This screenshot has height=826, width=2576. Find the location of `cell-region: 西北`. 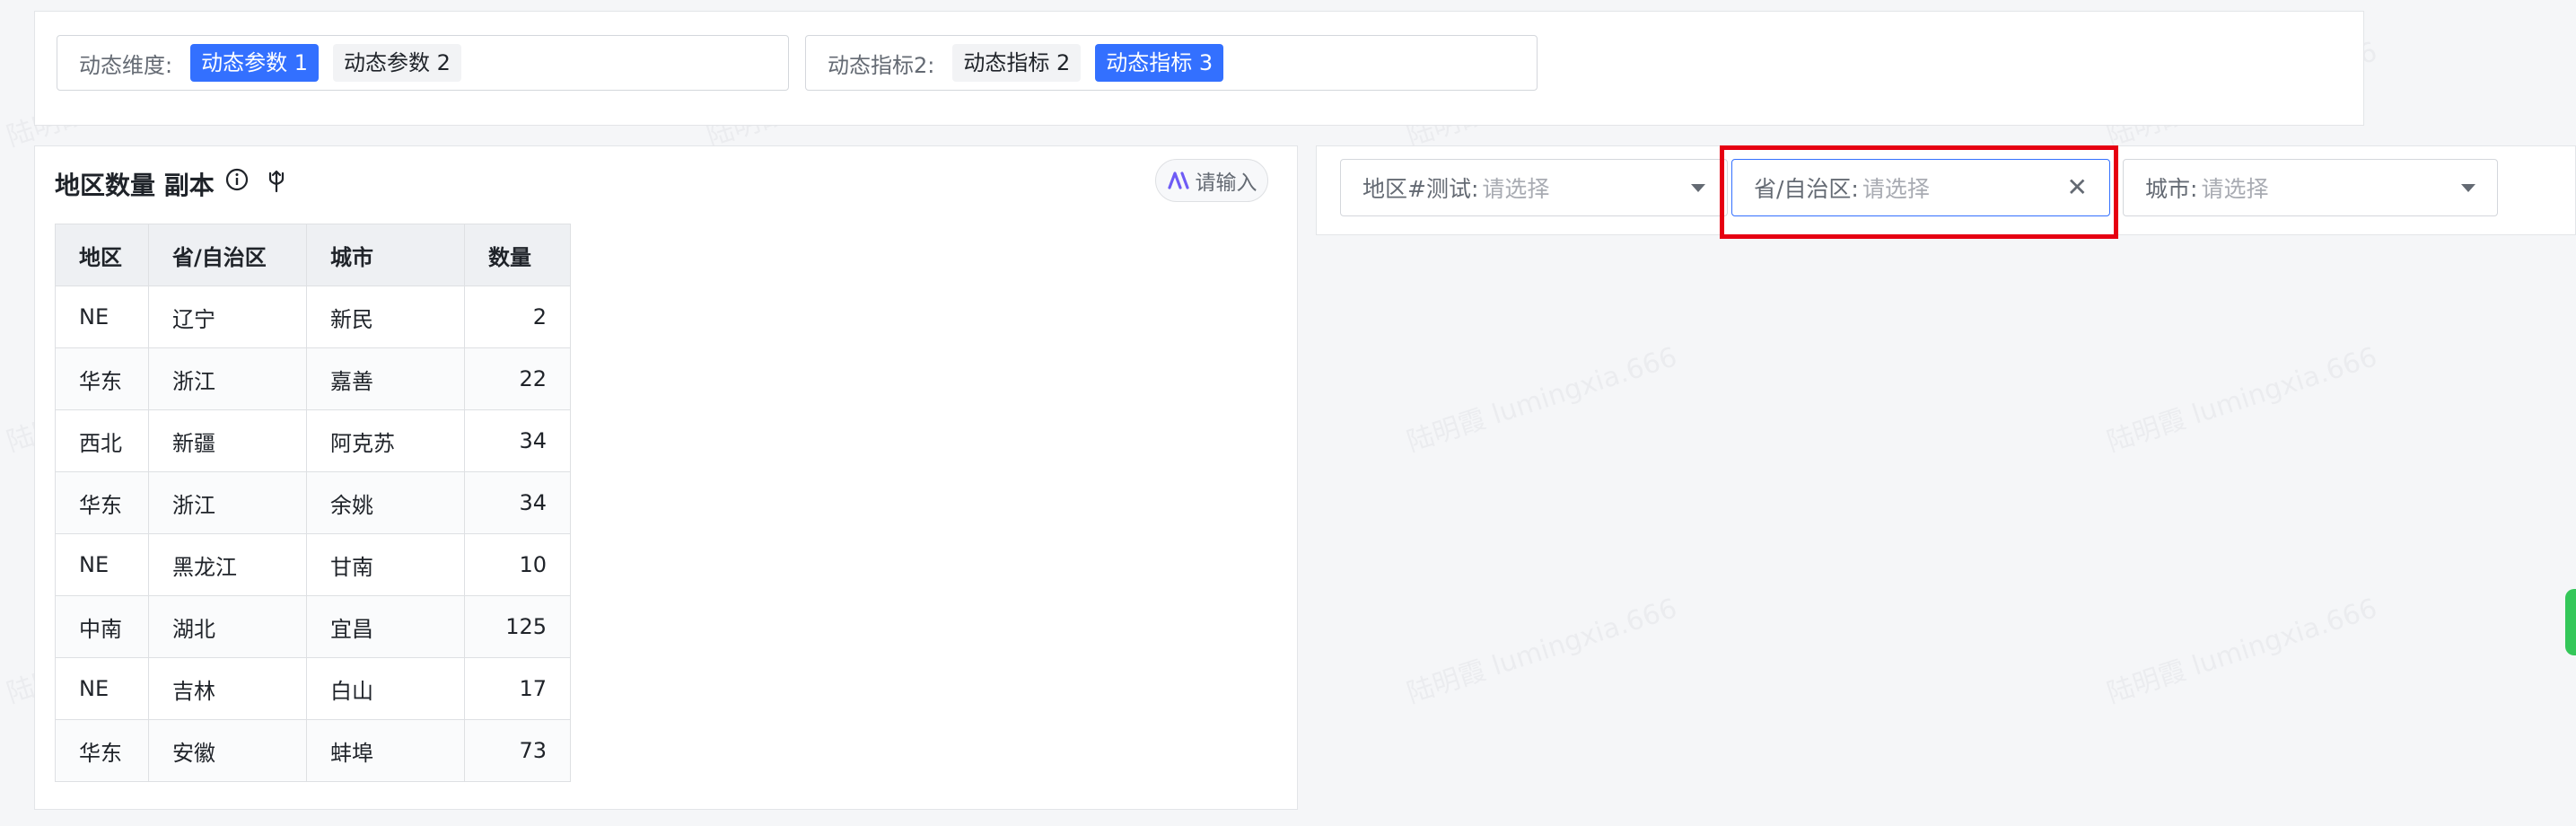

cell-region: 西北 is located at coordinates (102, 440).